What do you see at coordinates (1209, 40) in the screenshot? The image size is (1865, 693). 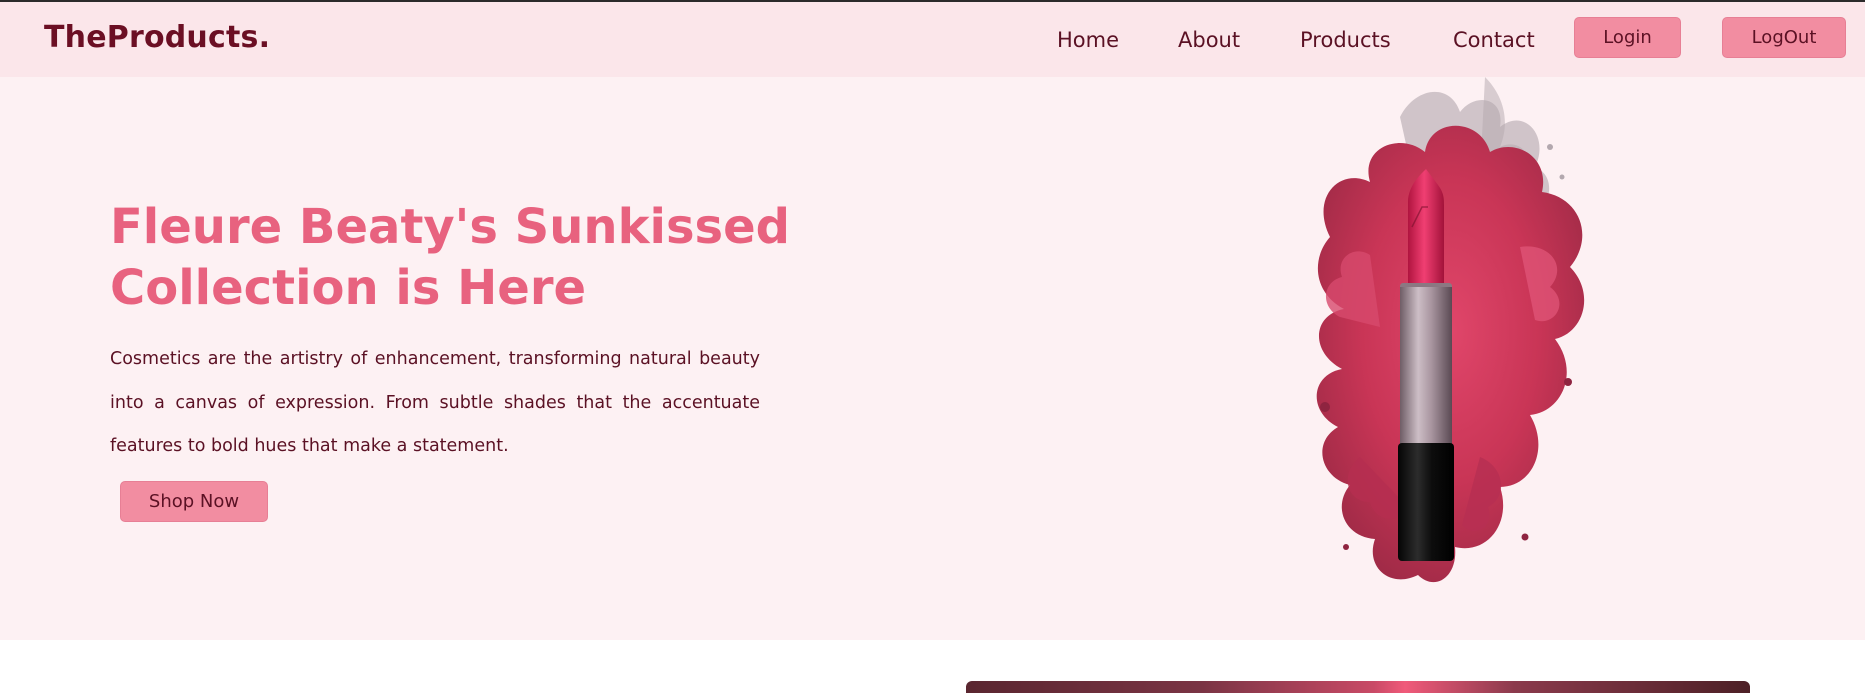 I see `nav-link-about: About` at bounding box center [1209, 40].